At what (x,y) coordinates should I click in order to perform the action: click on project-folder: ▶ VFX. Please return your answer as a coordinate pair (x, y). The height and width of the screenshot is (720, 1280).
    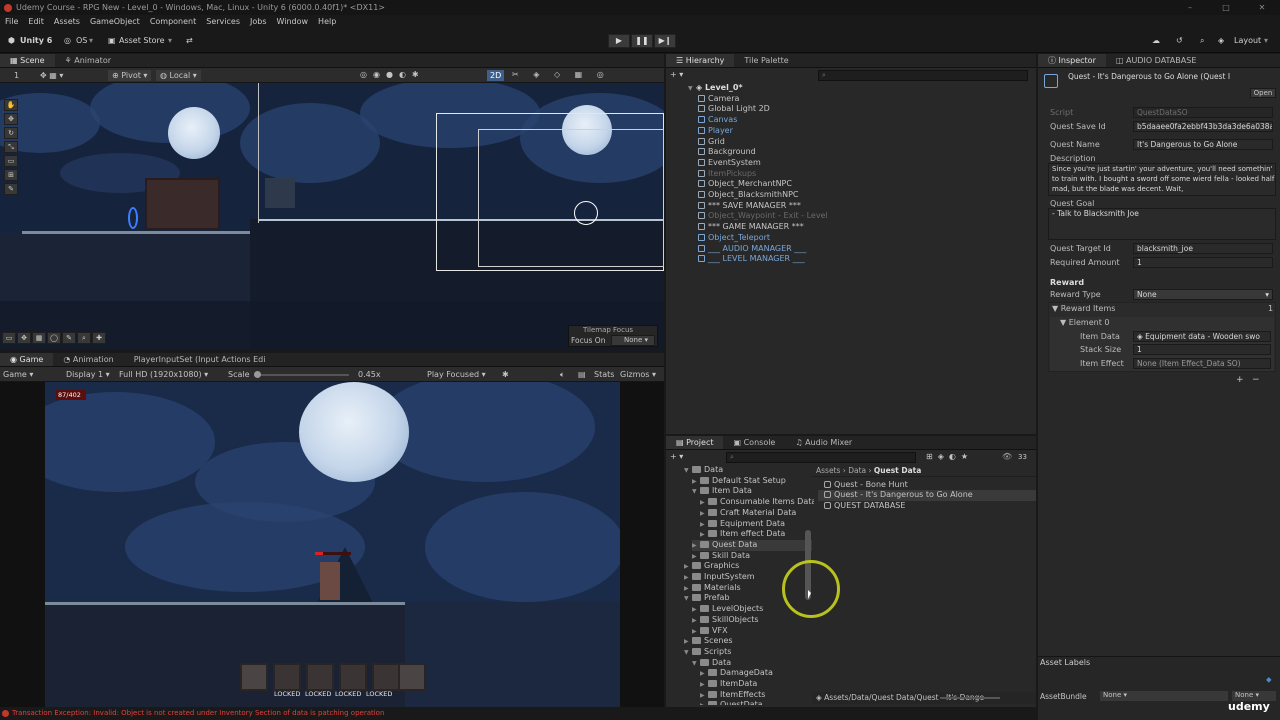
    Looking at the image, I should click on (710, 631).